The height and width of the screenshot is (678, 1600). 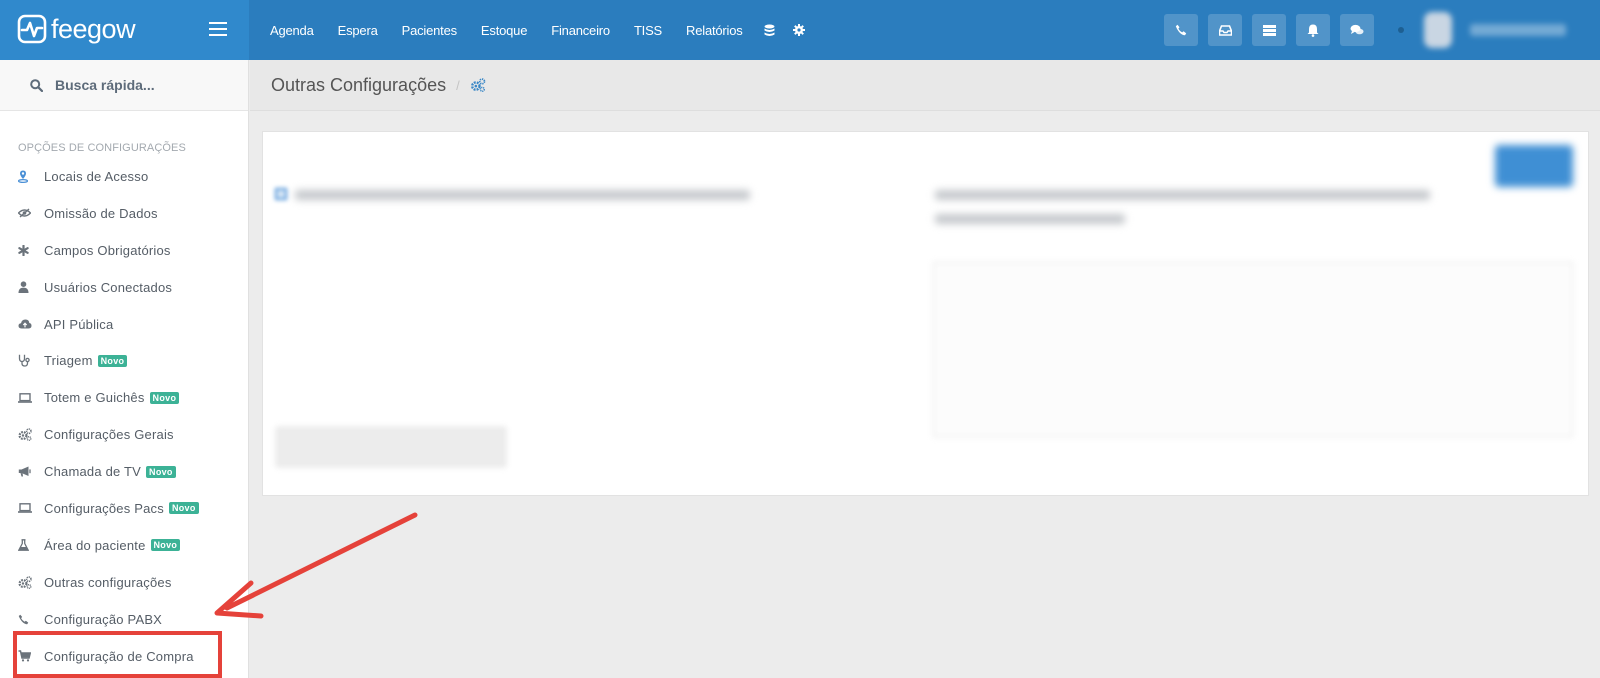 I want to click on option-checkbox-redacted, so click(x=281, y=194).